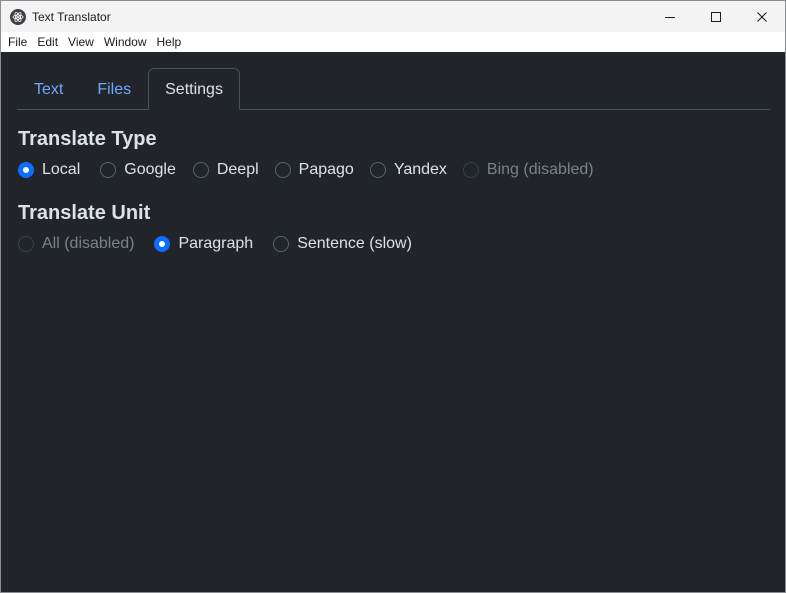 Image resolution: width=786 pixels, height=593 pixels. I want to click on title-bar: Text Translator, so click(393, 16).